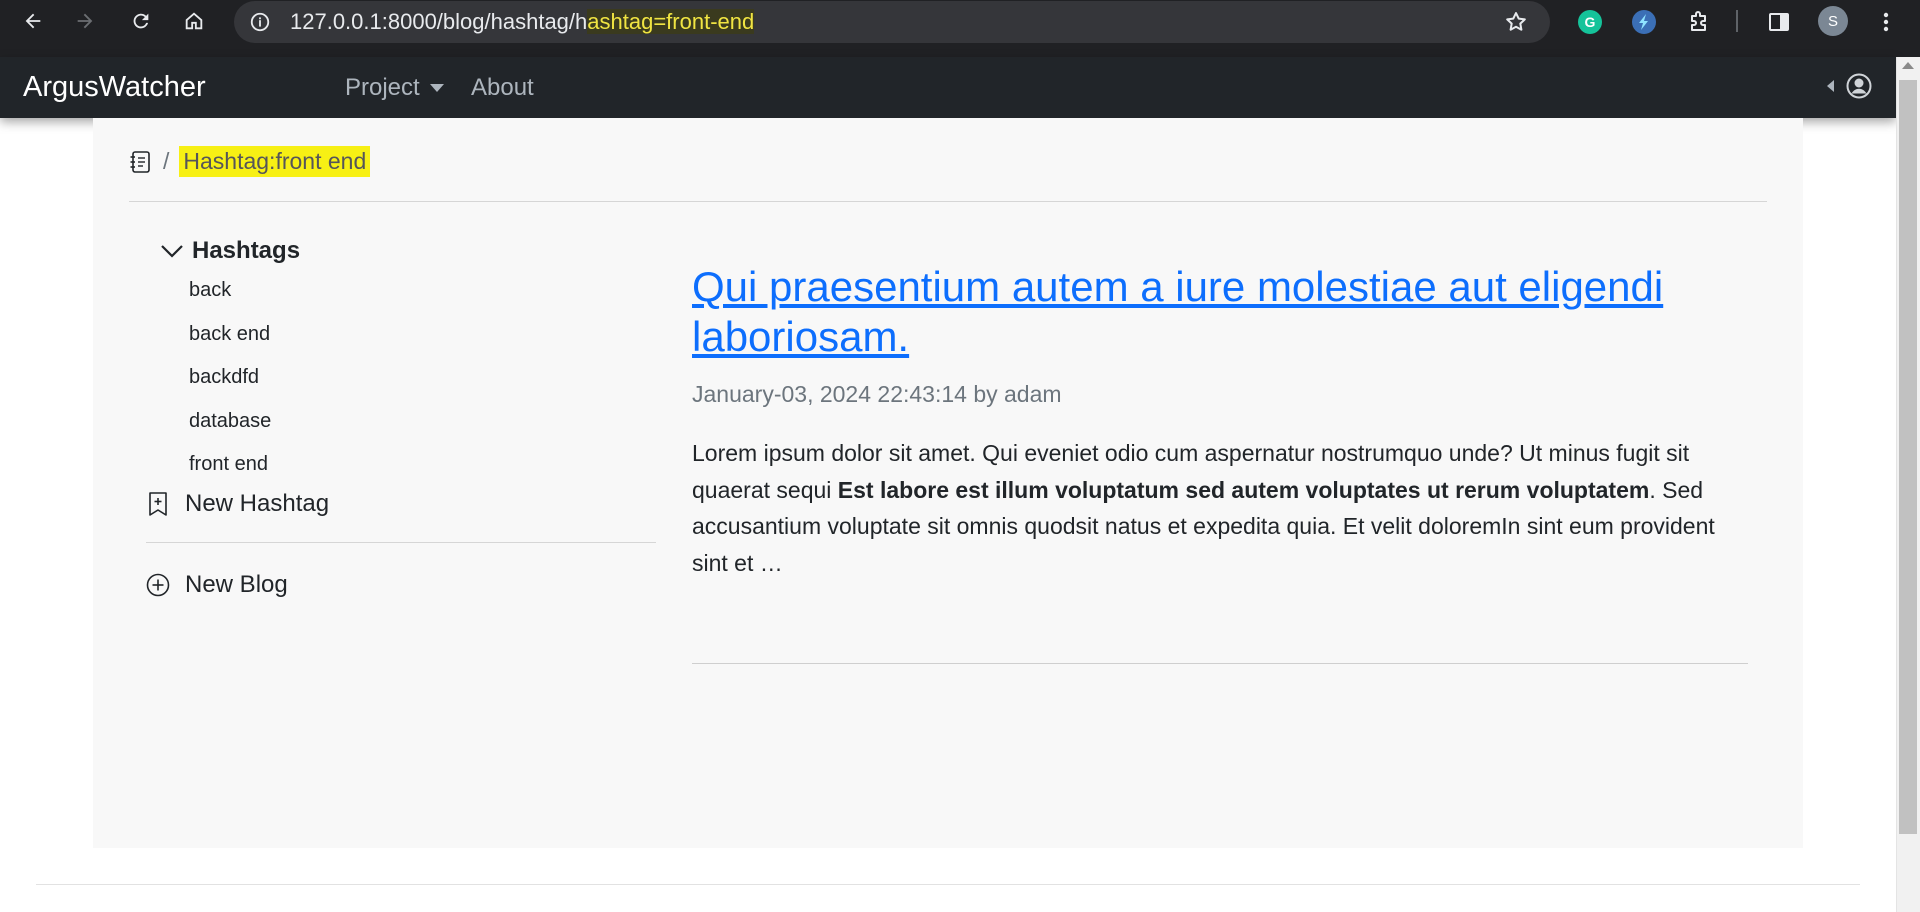 Image resolution: width=1920 pixels, height=912 pixels. What do you see at coordinates (1220, 663) in the screenshot?
I see `post-divider` at bounding box center [1220, 663].